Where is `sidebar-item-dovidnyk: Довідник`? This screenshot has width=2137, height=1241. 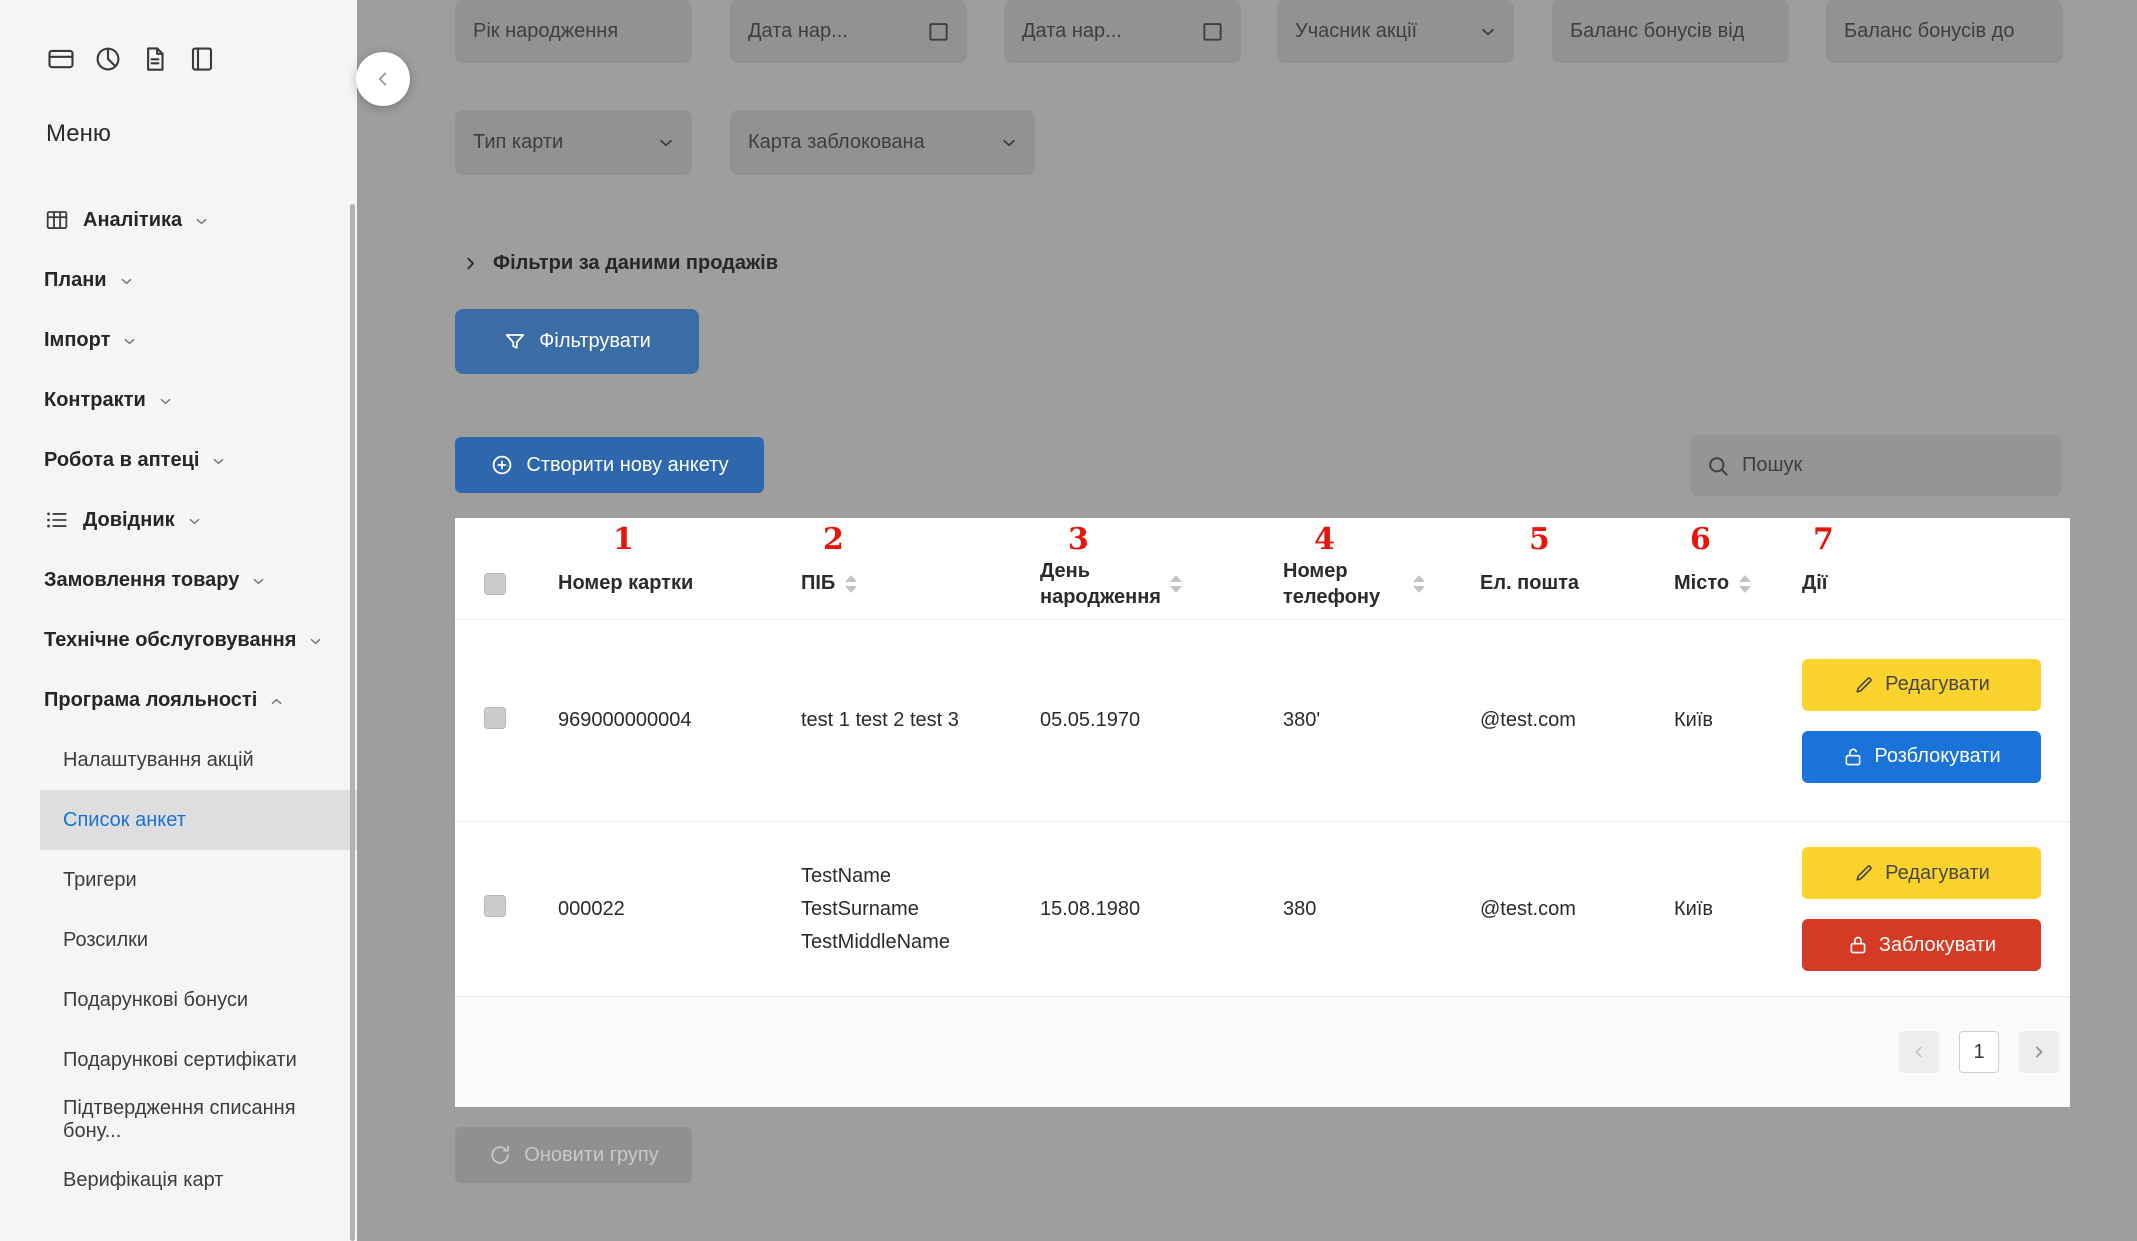 sidebar-item-dovidnyk: Довідник is located at coordinates (178, 520).